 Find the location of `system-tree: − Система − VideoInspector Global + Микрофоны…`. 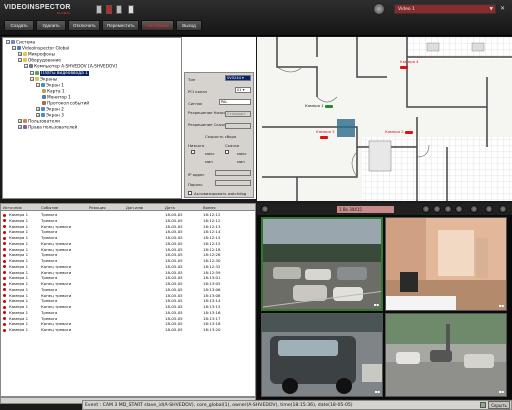

system-tree: − Система − VideoInspector Global + Микрофоны… is located at coordinates (92, 118).